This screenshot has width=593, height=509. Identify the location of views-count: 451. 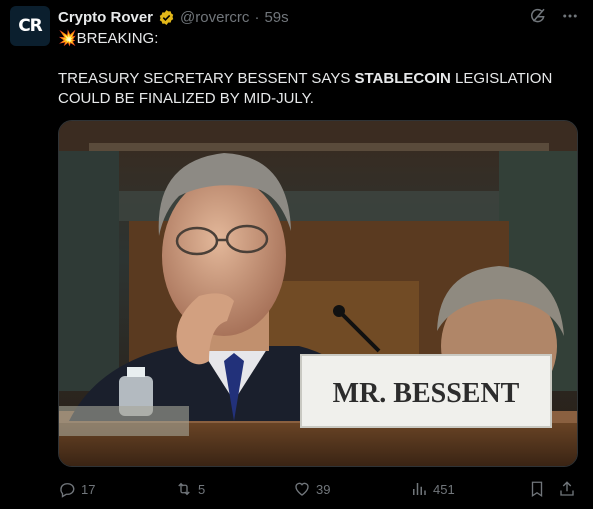
(444, 489).